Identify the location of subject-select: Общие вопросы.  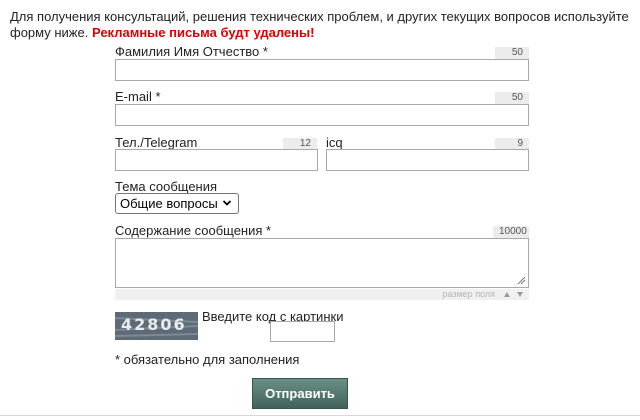
(177, 203).